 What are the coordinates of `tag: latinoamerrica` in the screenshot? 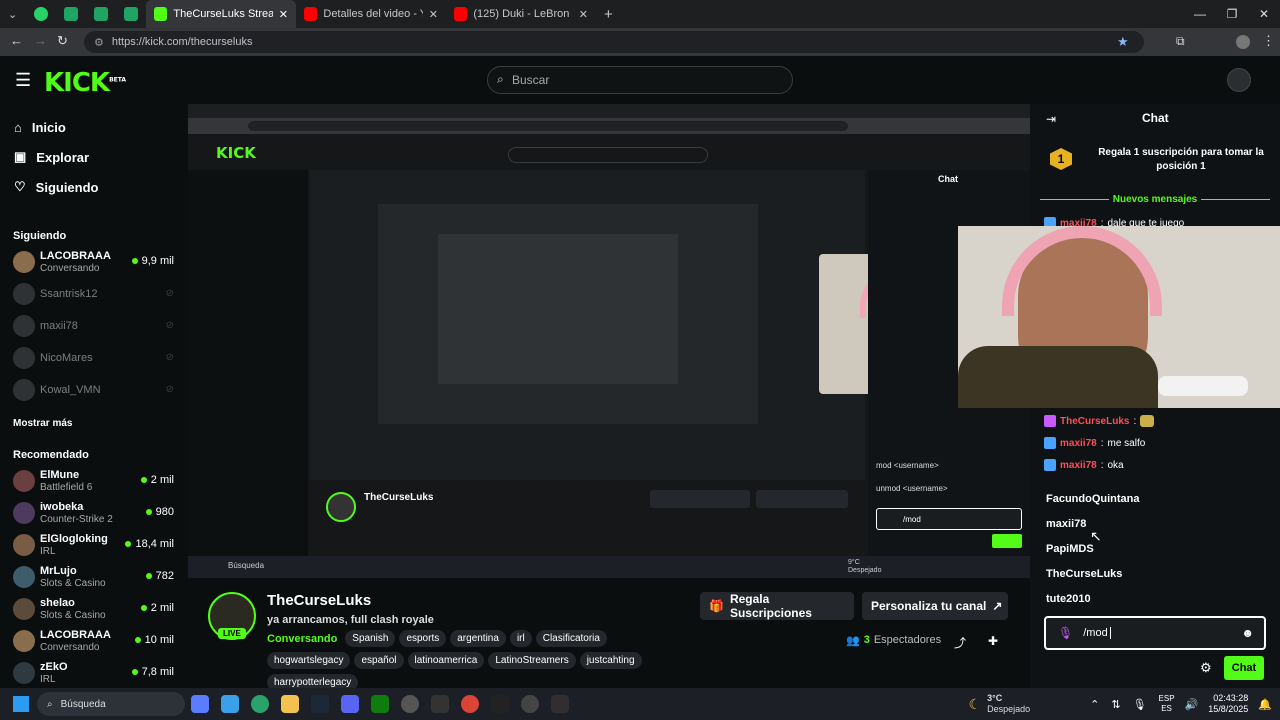 It's located at (446, 660).